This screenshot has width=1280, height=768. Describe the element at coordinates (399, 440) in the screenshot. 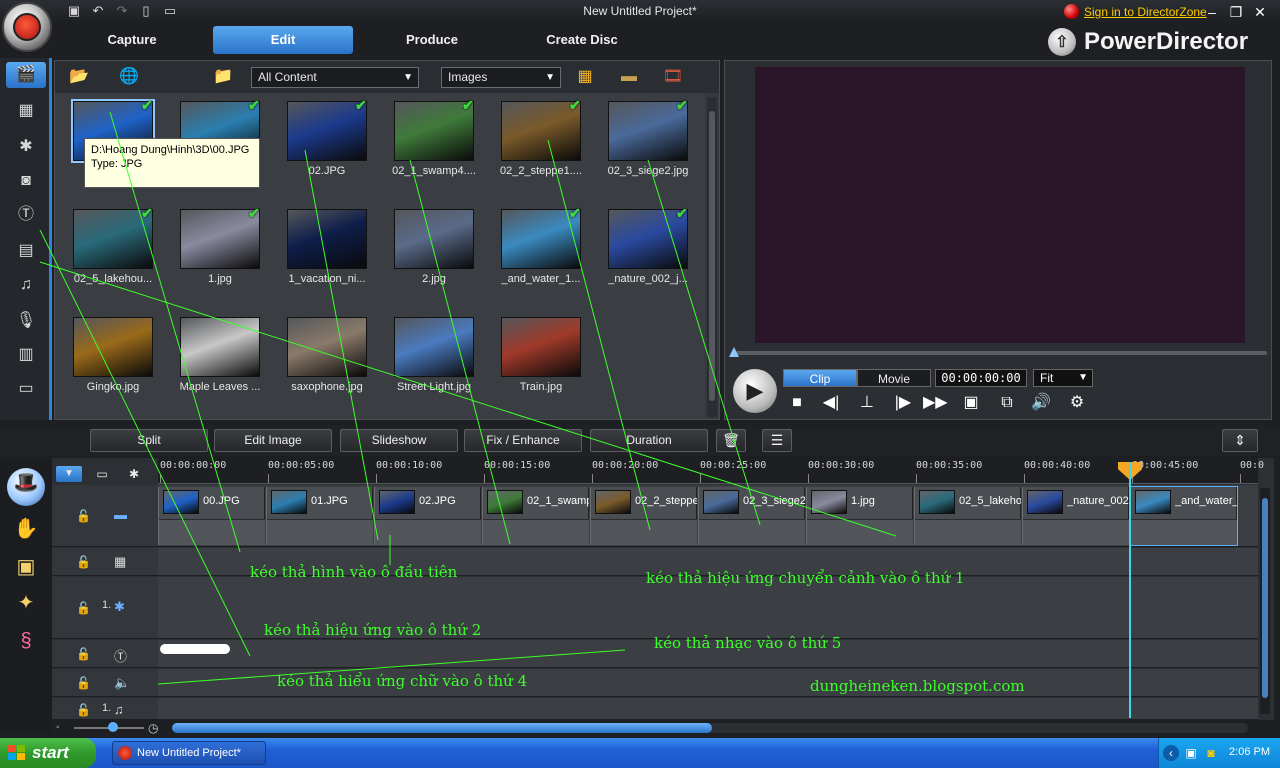

I see `slideshow-button: Slideshow` at that location.